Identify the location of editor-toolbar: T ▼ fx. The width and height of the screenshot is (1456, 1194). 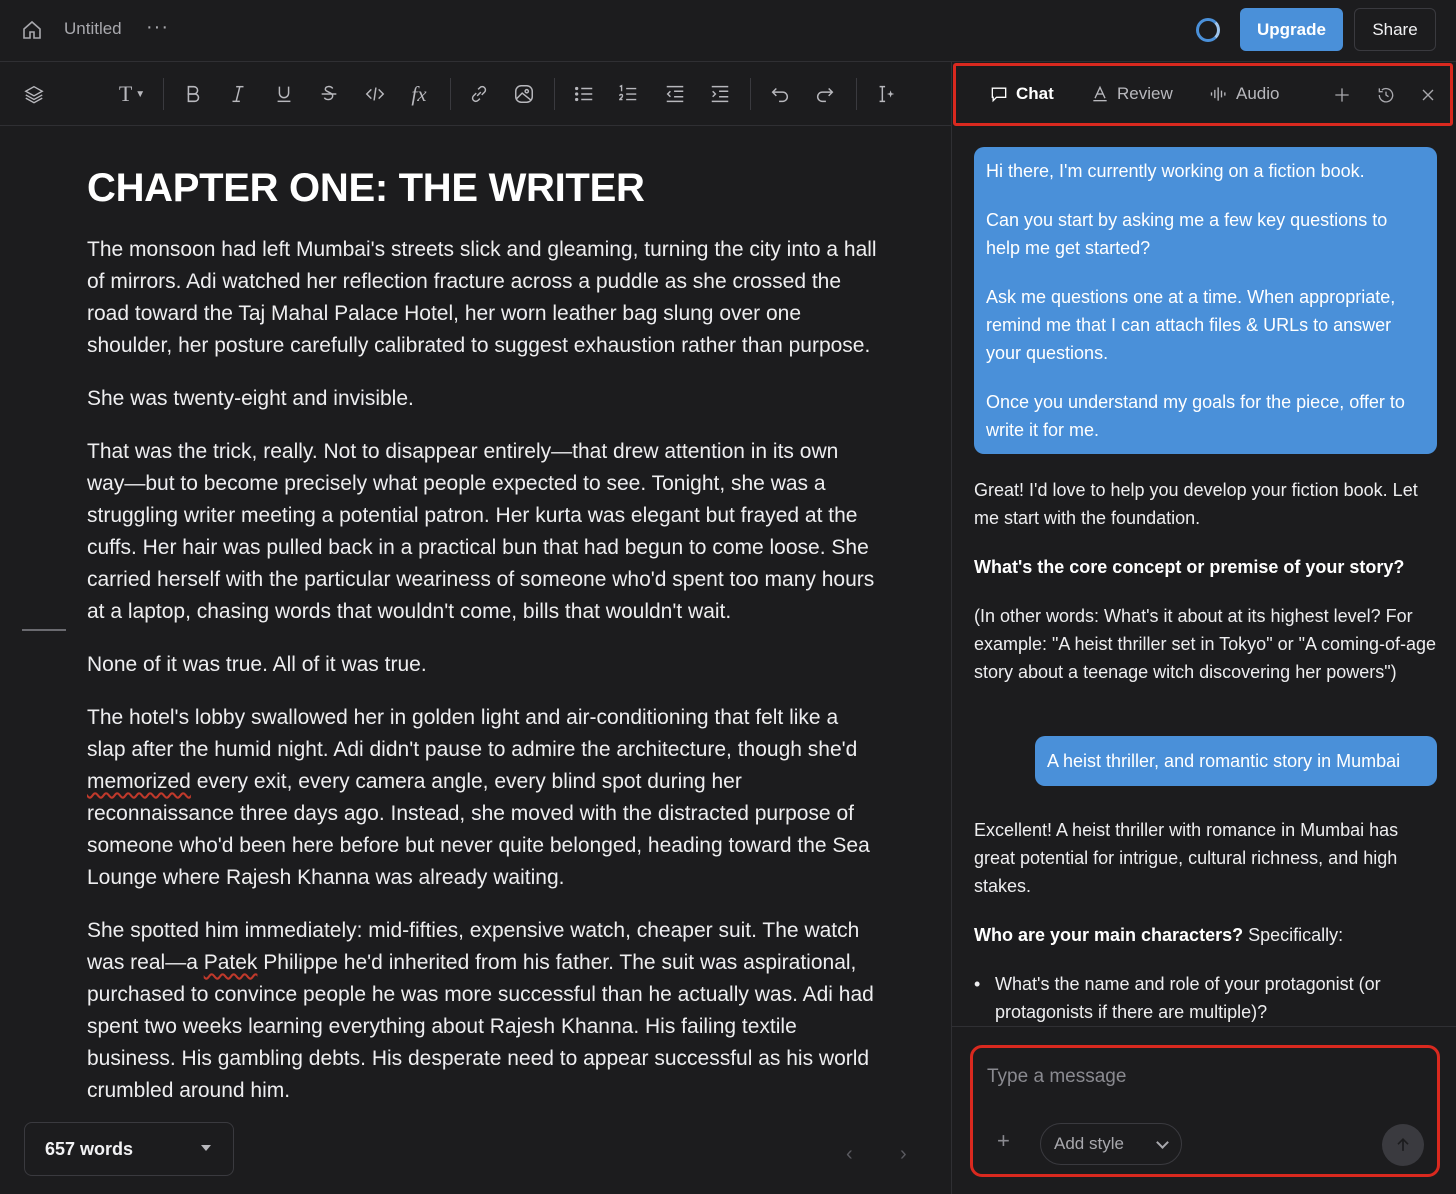
(475, 94).